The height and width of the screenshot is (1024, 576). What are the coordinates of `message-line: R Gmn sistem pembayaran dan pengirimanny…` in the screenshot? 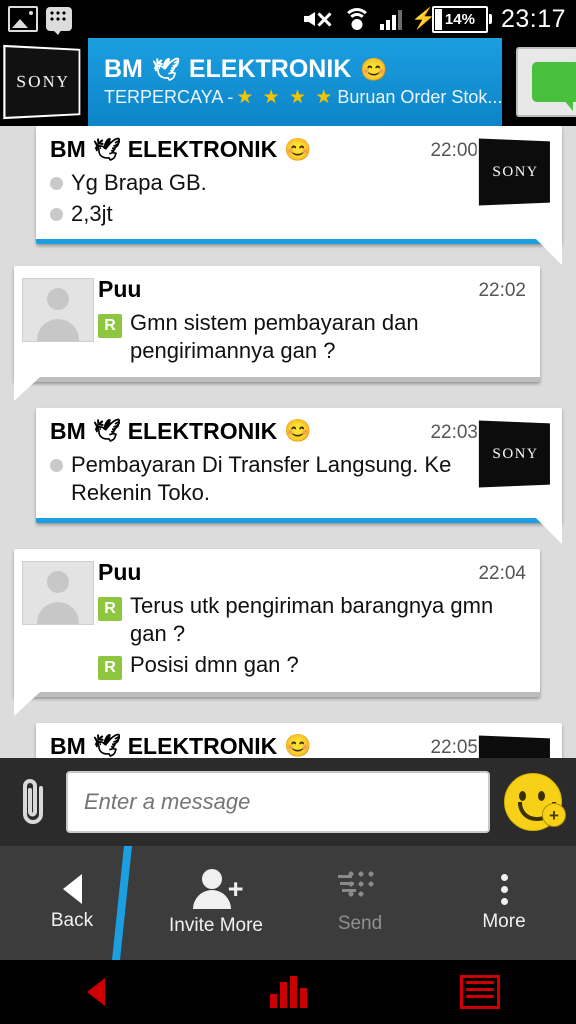 It's located at (312, 336).